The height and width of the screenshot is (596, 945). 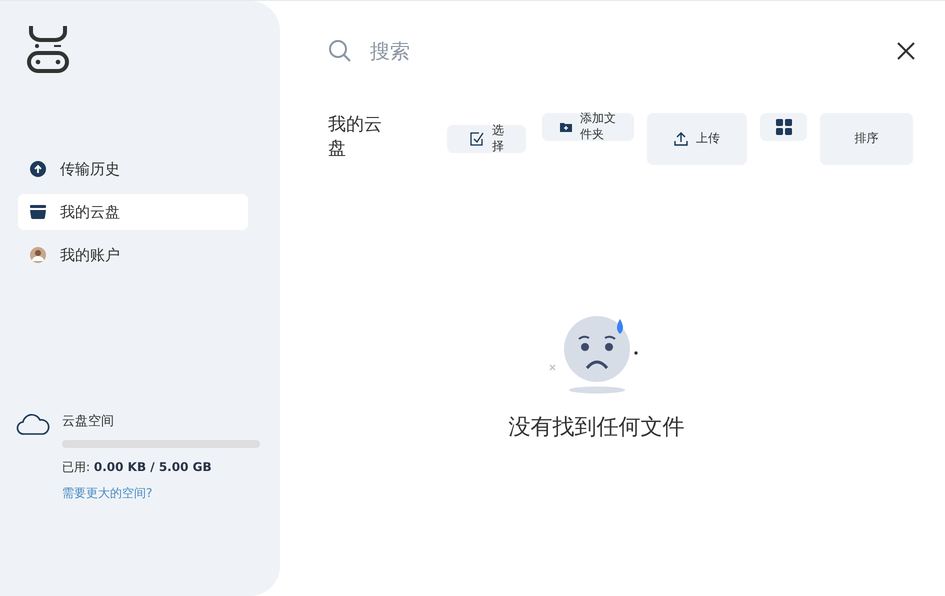 What do you see at coordinates (137, 467) in the screenshot?
I see `storage-usage: 已用: 0.00 KB / 5.00 GB` at bounding box center [137, 467].